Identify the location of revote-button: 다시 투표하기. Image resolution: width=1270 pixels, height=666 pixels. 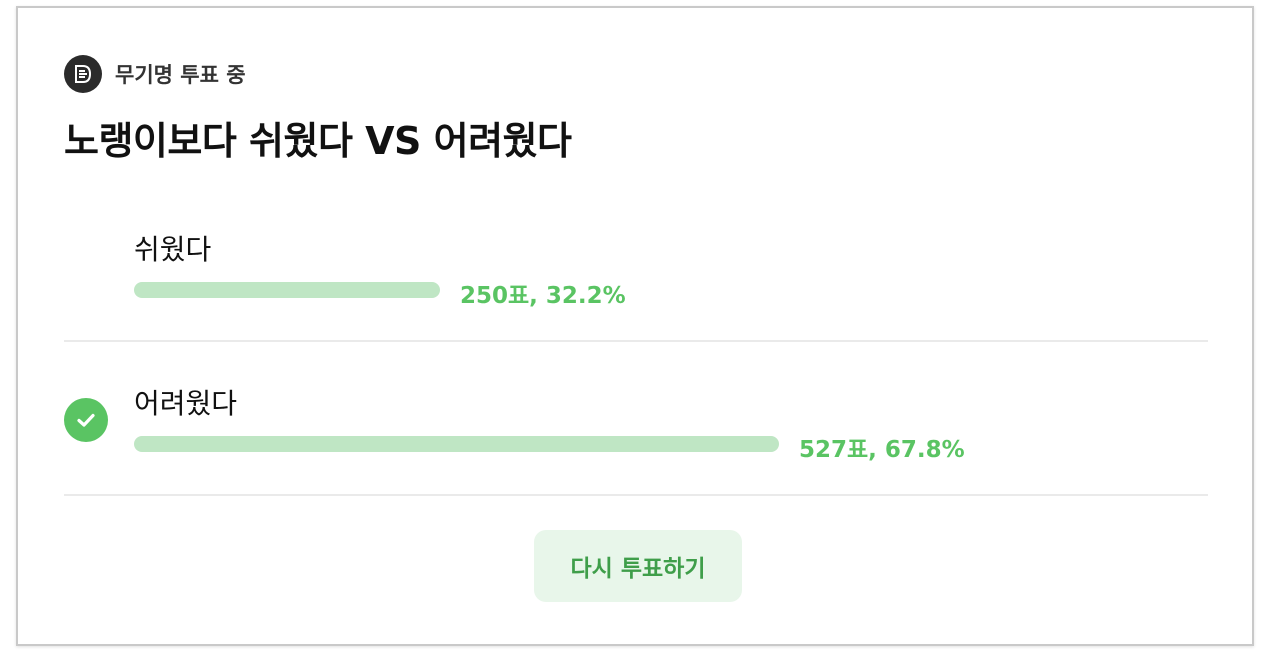
(638, 566).